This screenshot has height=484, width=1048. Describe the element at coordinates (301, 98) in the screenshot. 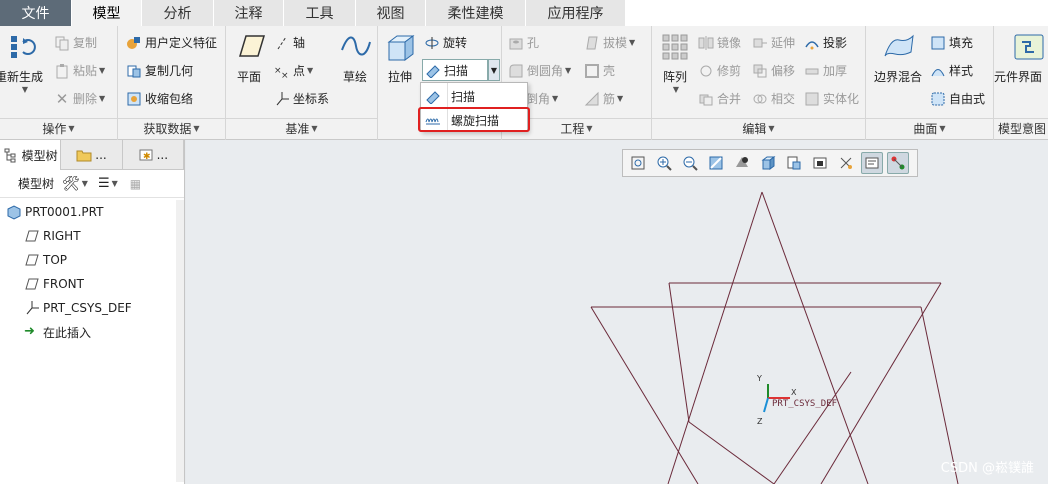

I see `csys-button: 坐标系` at that location.